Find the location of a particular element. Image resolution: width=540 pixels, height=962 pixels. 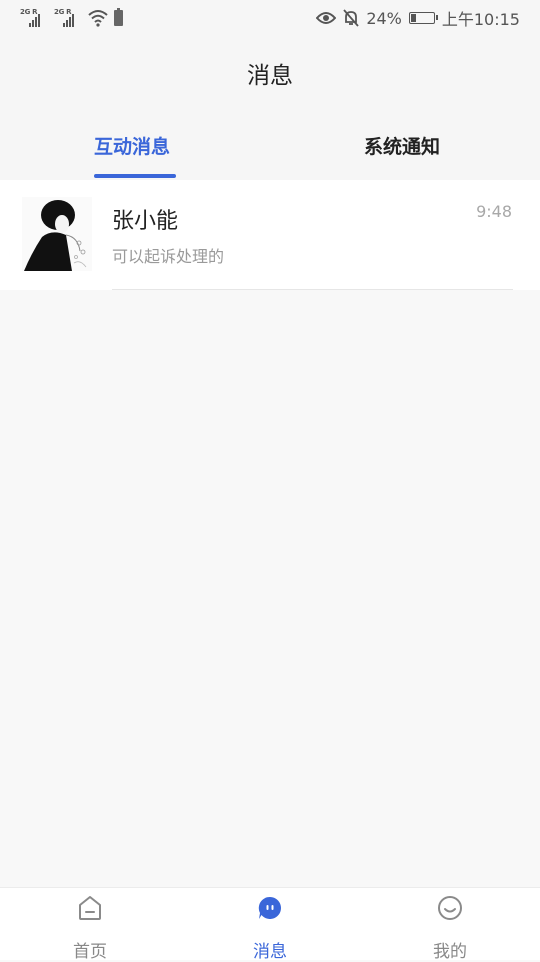

page-title: 消息 is located at coordinates (270, 76).